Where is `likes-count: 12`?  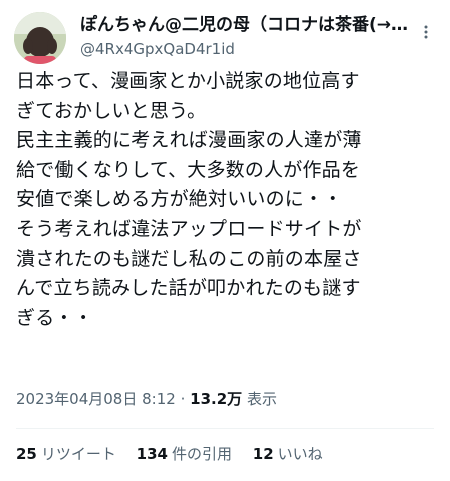 likes-count: 12 is located at coordinates (263, 454).